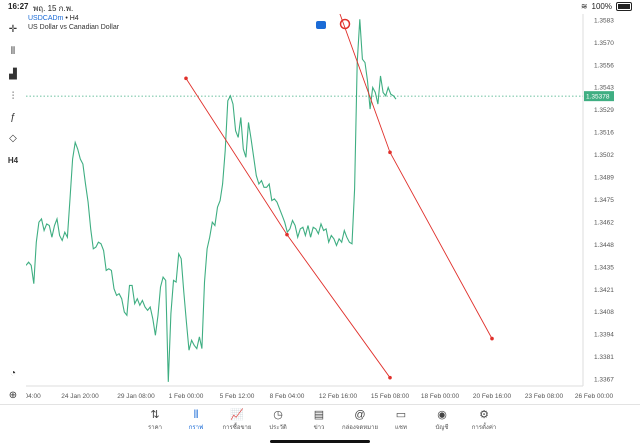  What do you see at coordinates (604, 155) in the screenshot?
I see `price-tick-label: 1.35025` at bounding box center [604, 155].